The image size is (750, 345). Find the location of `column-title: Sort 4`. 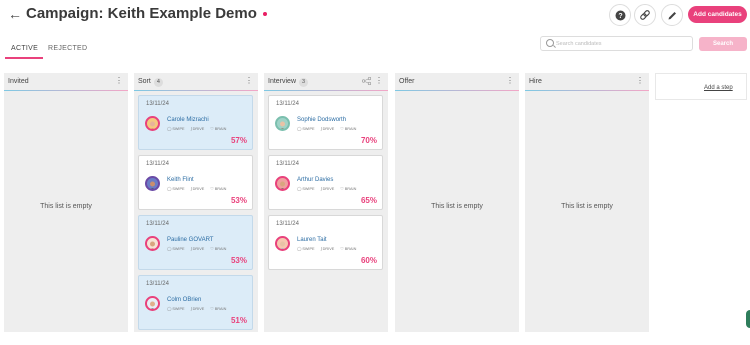

column-title: Sort 4 is located at coordinates (150, 82).